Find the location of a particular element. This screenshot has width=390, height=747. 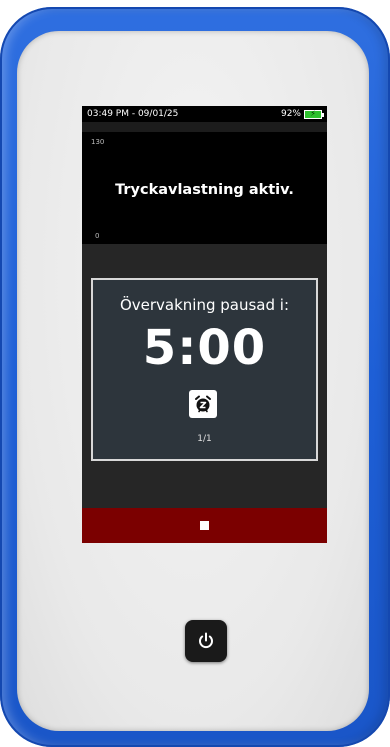

alarm-clock-snooze-icon is located at coordinates (203, 404).